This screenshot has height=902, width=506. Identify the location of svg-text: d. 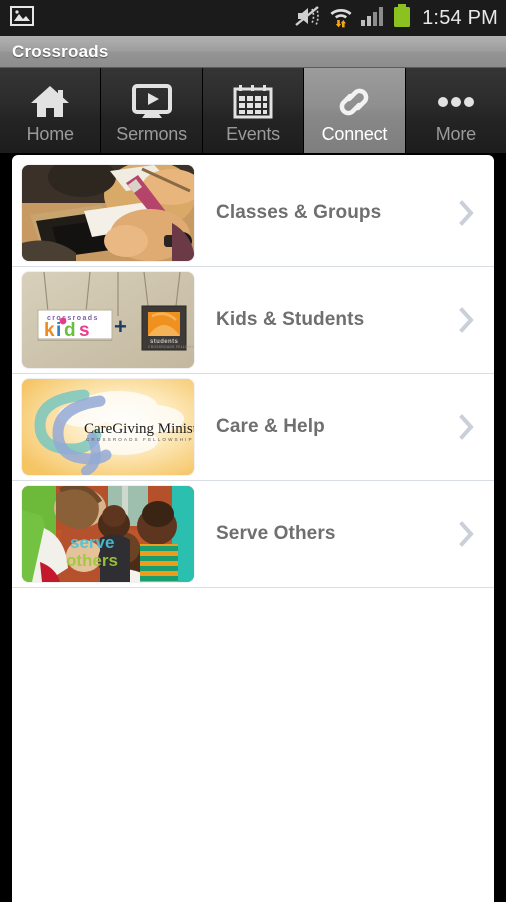
(70, 330).